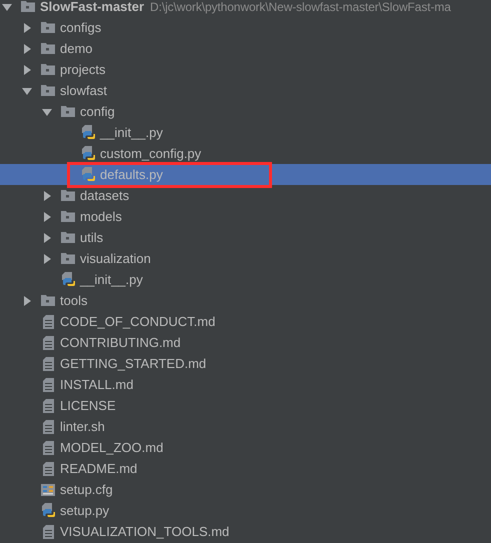 Image resolution: width=491 pixels, height=543 pixels. I want to click on tree-row: MODEL_ZOO.md, so click(245, 447).